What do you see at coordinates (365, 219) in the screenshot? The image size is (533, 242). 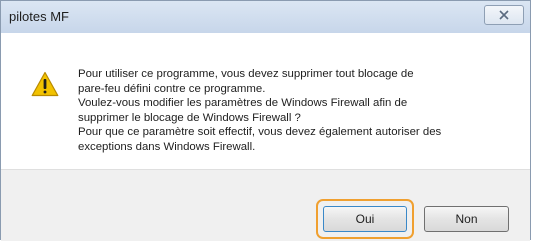 I see `yes-button: Oui` at bounding box center [365, 219].